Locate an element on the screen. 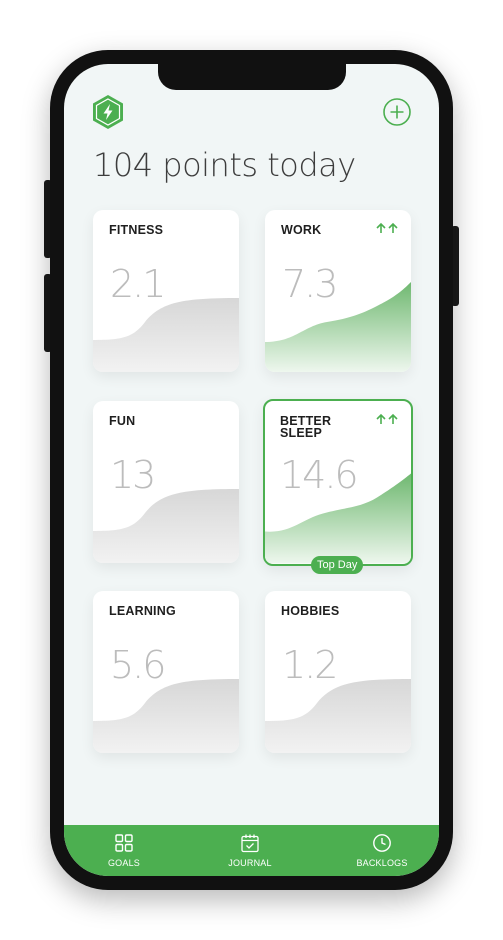  goal-card-work: WORK 7.3 is located at coordinates (338, 291).